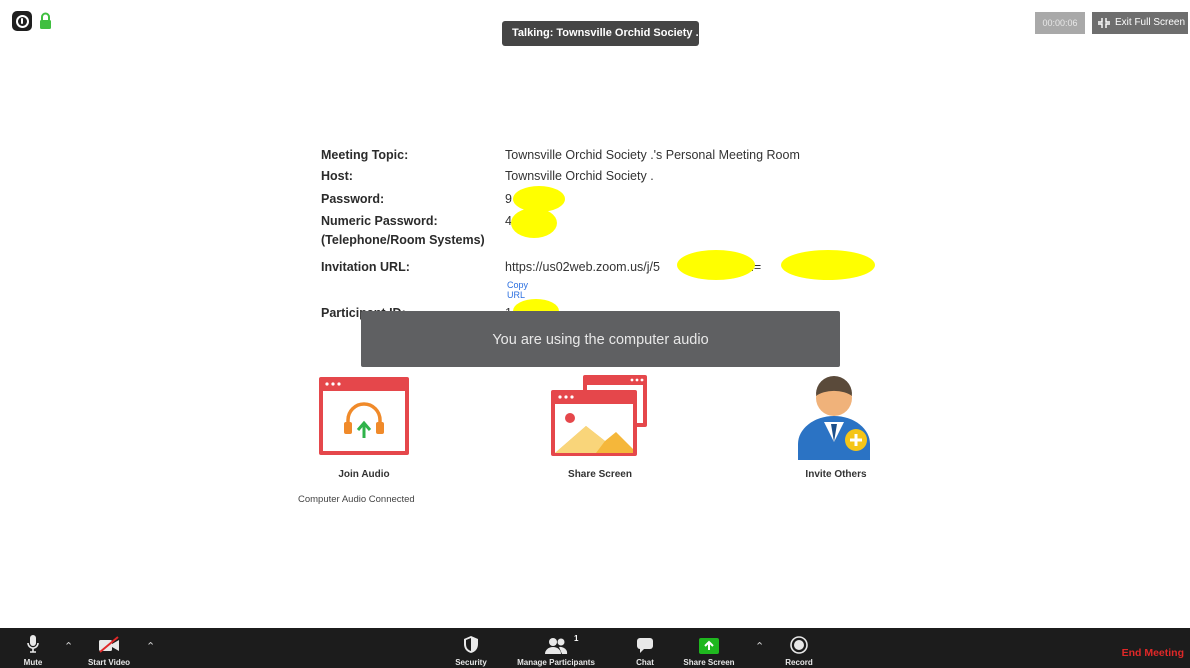 The image size is (1190, 668). I want to click on lock-icon, so click(45, 21).